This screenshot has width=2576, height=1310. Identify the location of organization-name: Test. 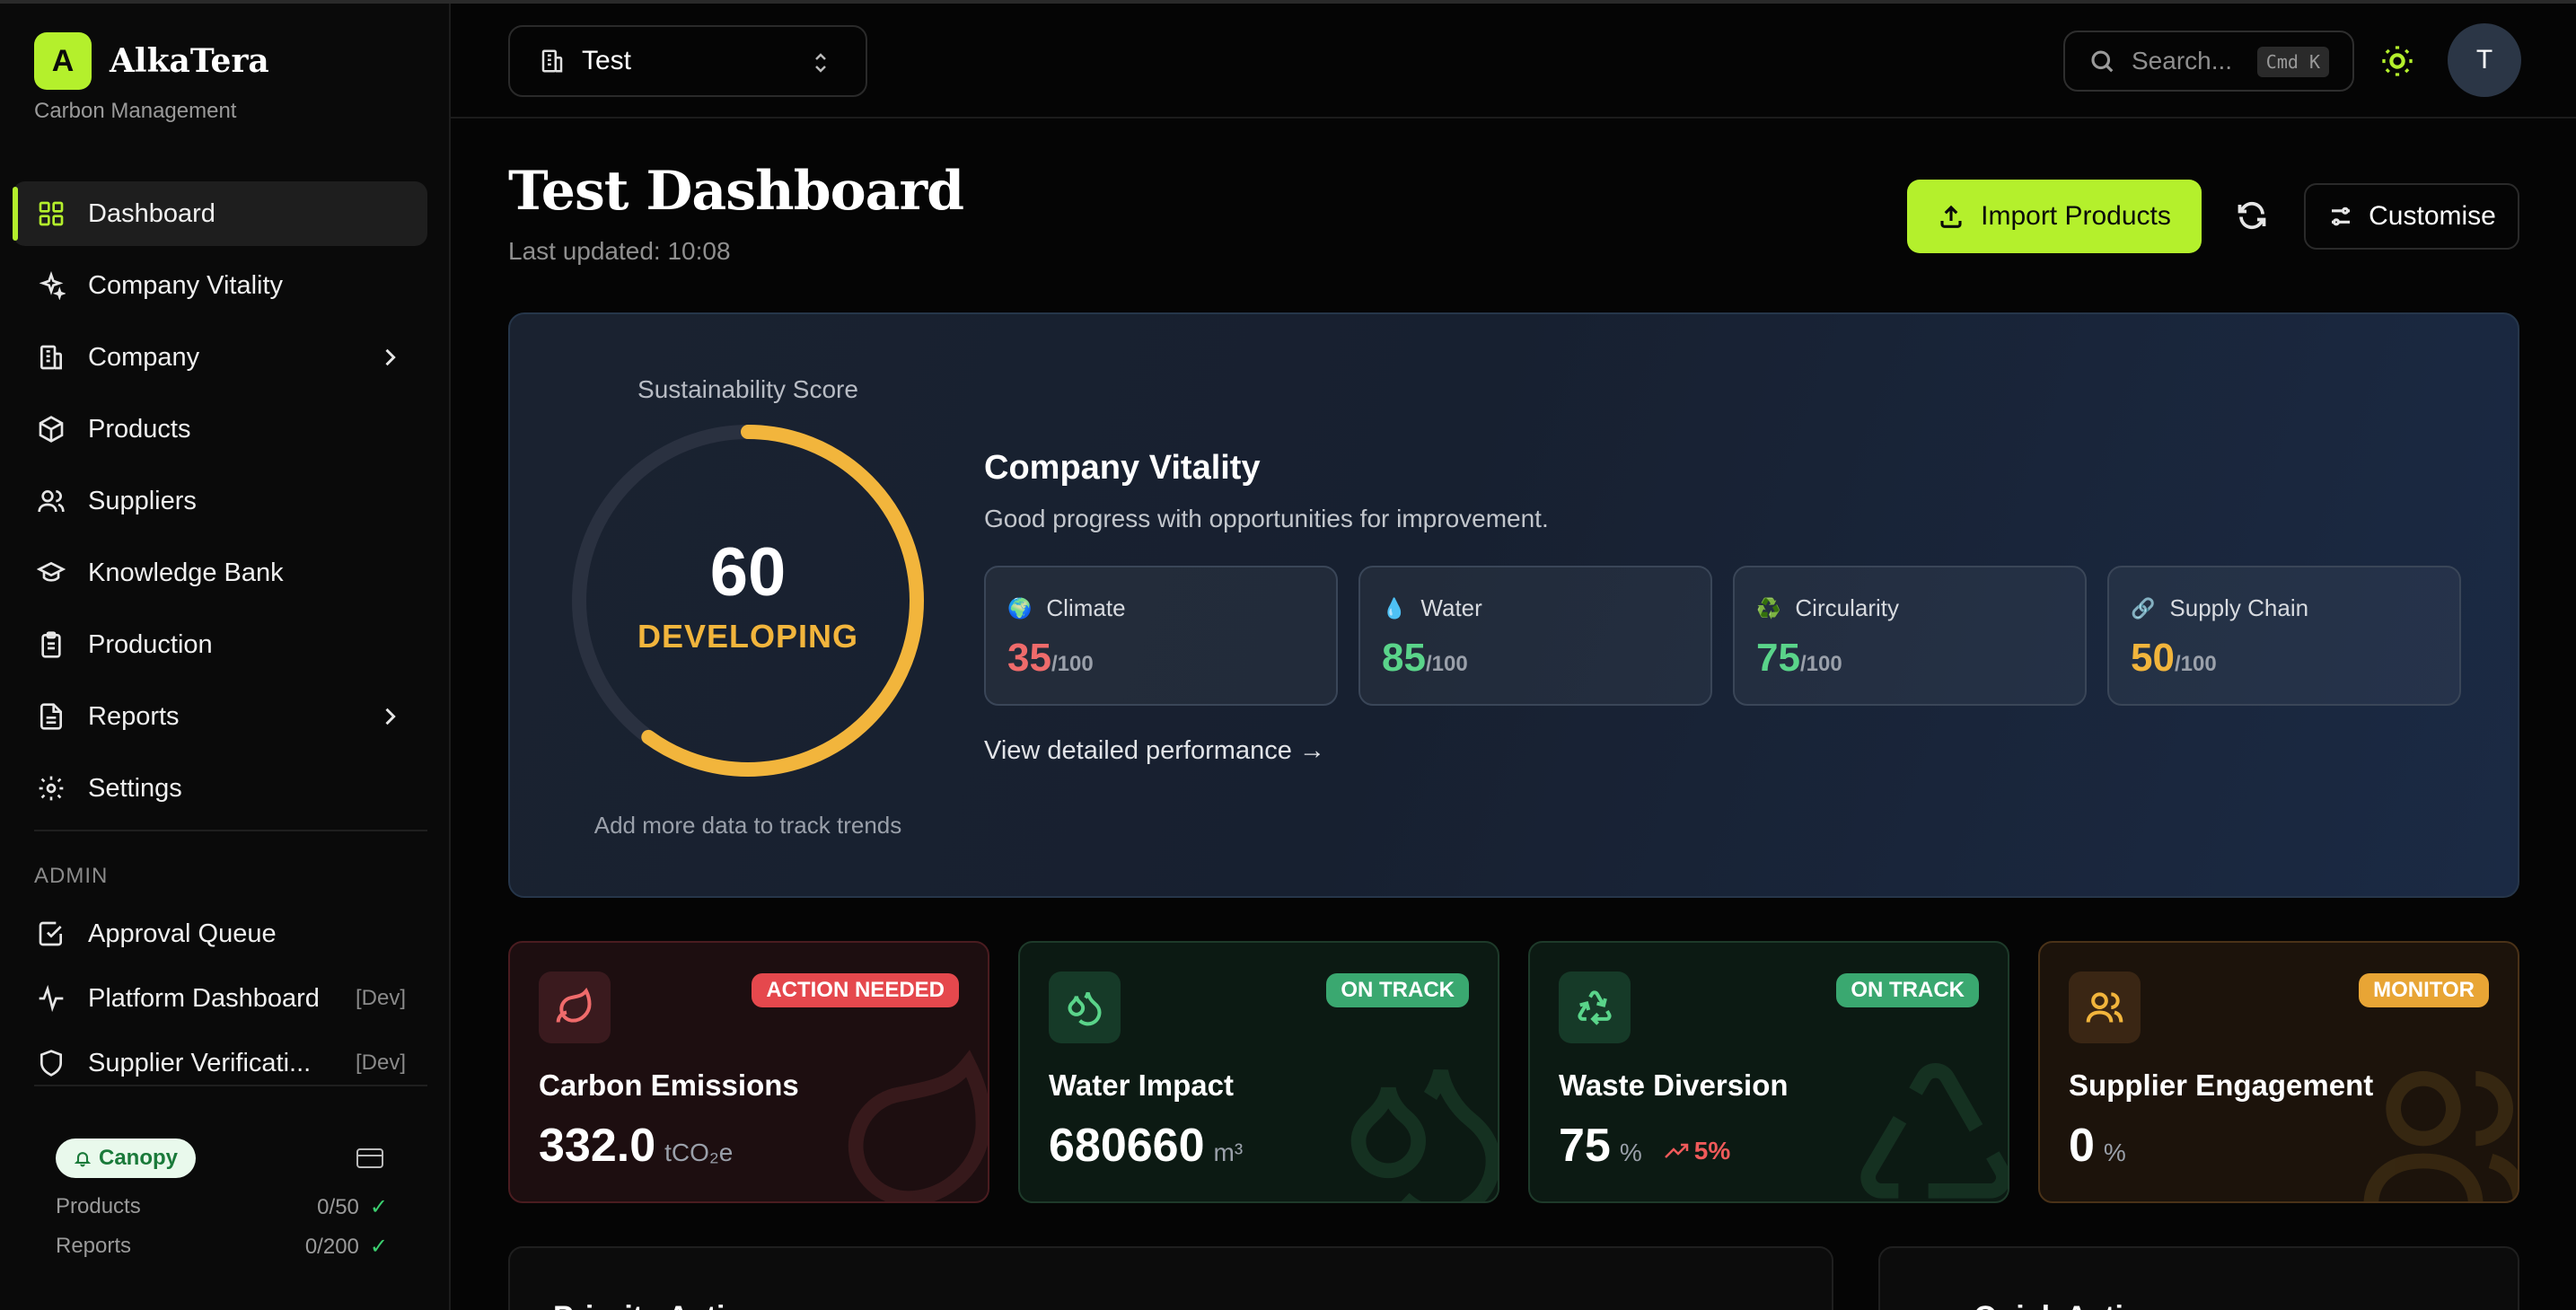
(607, 61).